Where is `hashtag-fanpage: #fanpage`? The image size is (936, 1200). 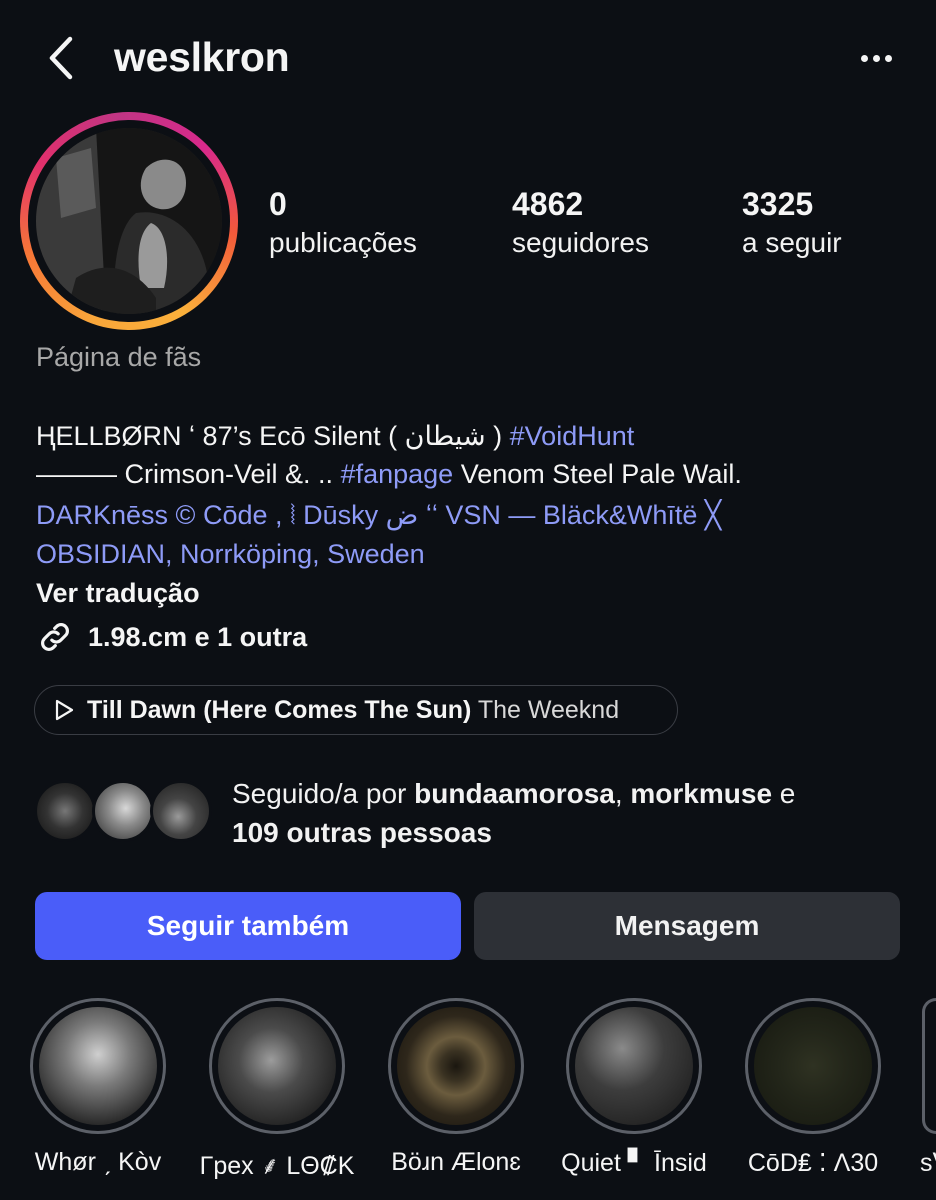
hashtag-fanpage: #fanpage is located at coordinates (397, 474).